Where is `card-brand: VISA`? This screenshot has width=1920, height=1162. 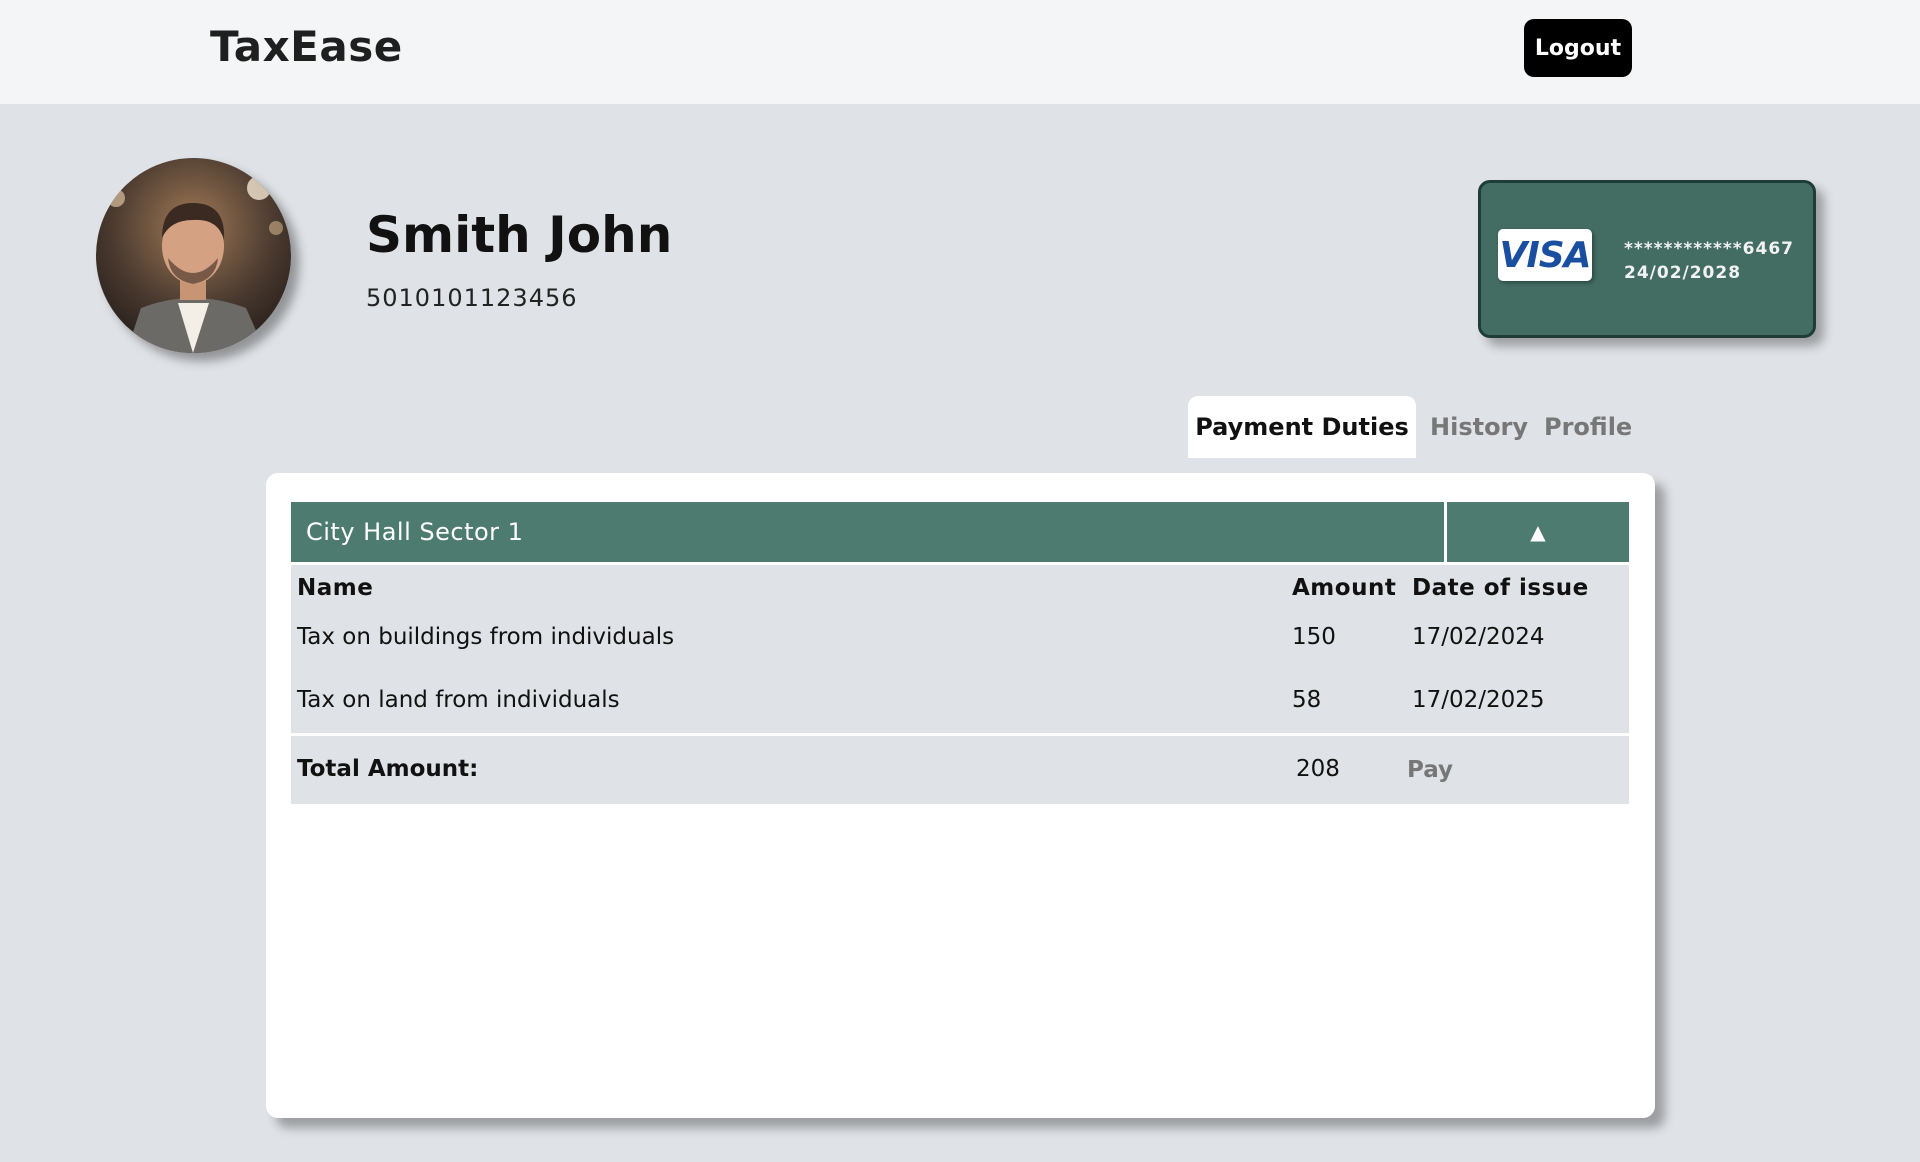 card-brand: VISA is located at coordinates (1545, 255).